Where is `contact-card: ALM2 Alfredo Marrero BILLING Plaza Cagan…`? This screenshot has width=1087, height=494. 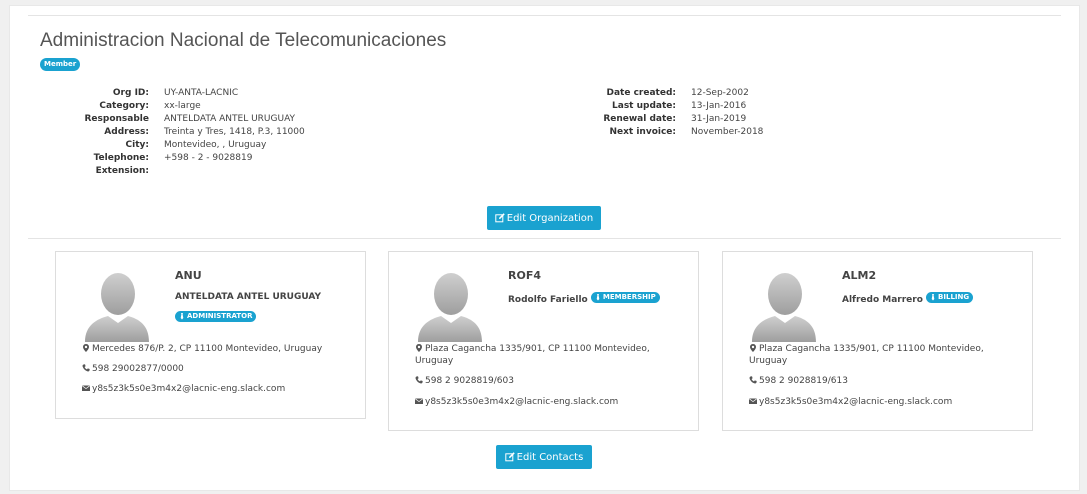
contact-card: ALM2 Alfredo Marrero BILLING Plaza Cagan… is located at coordinates (877, 341).